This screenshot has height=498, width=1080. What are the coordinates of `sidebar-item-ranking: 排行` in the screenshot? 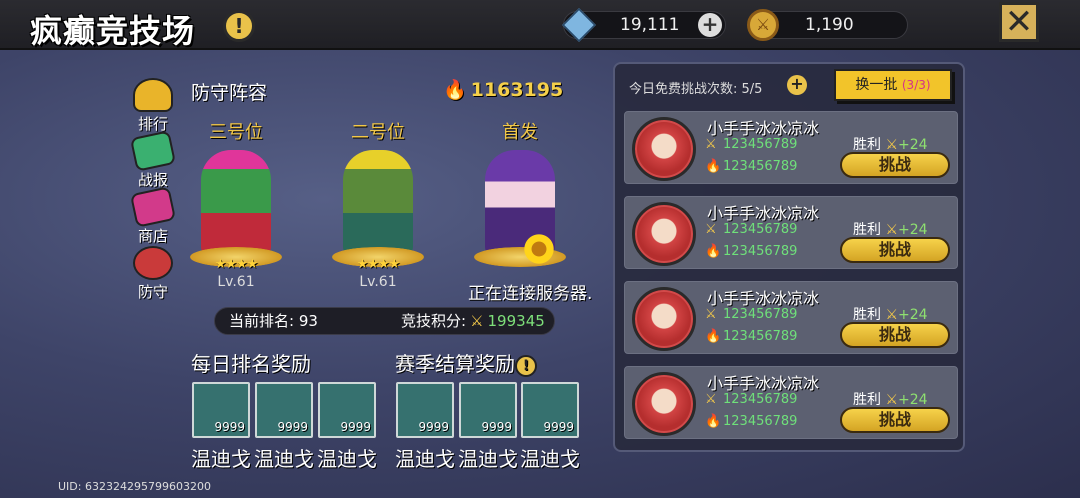 It's located at (153, 106).